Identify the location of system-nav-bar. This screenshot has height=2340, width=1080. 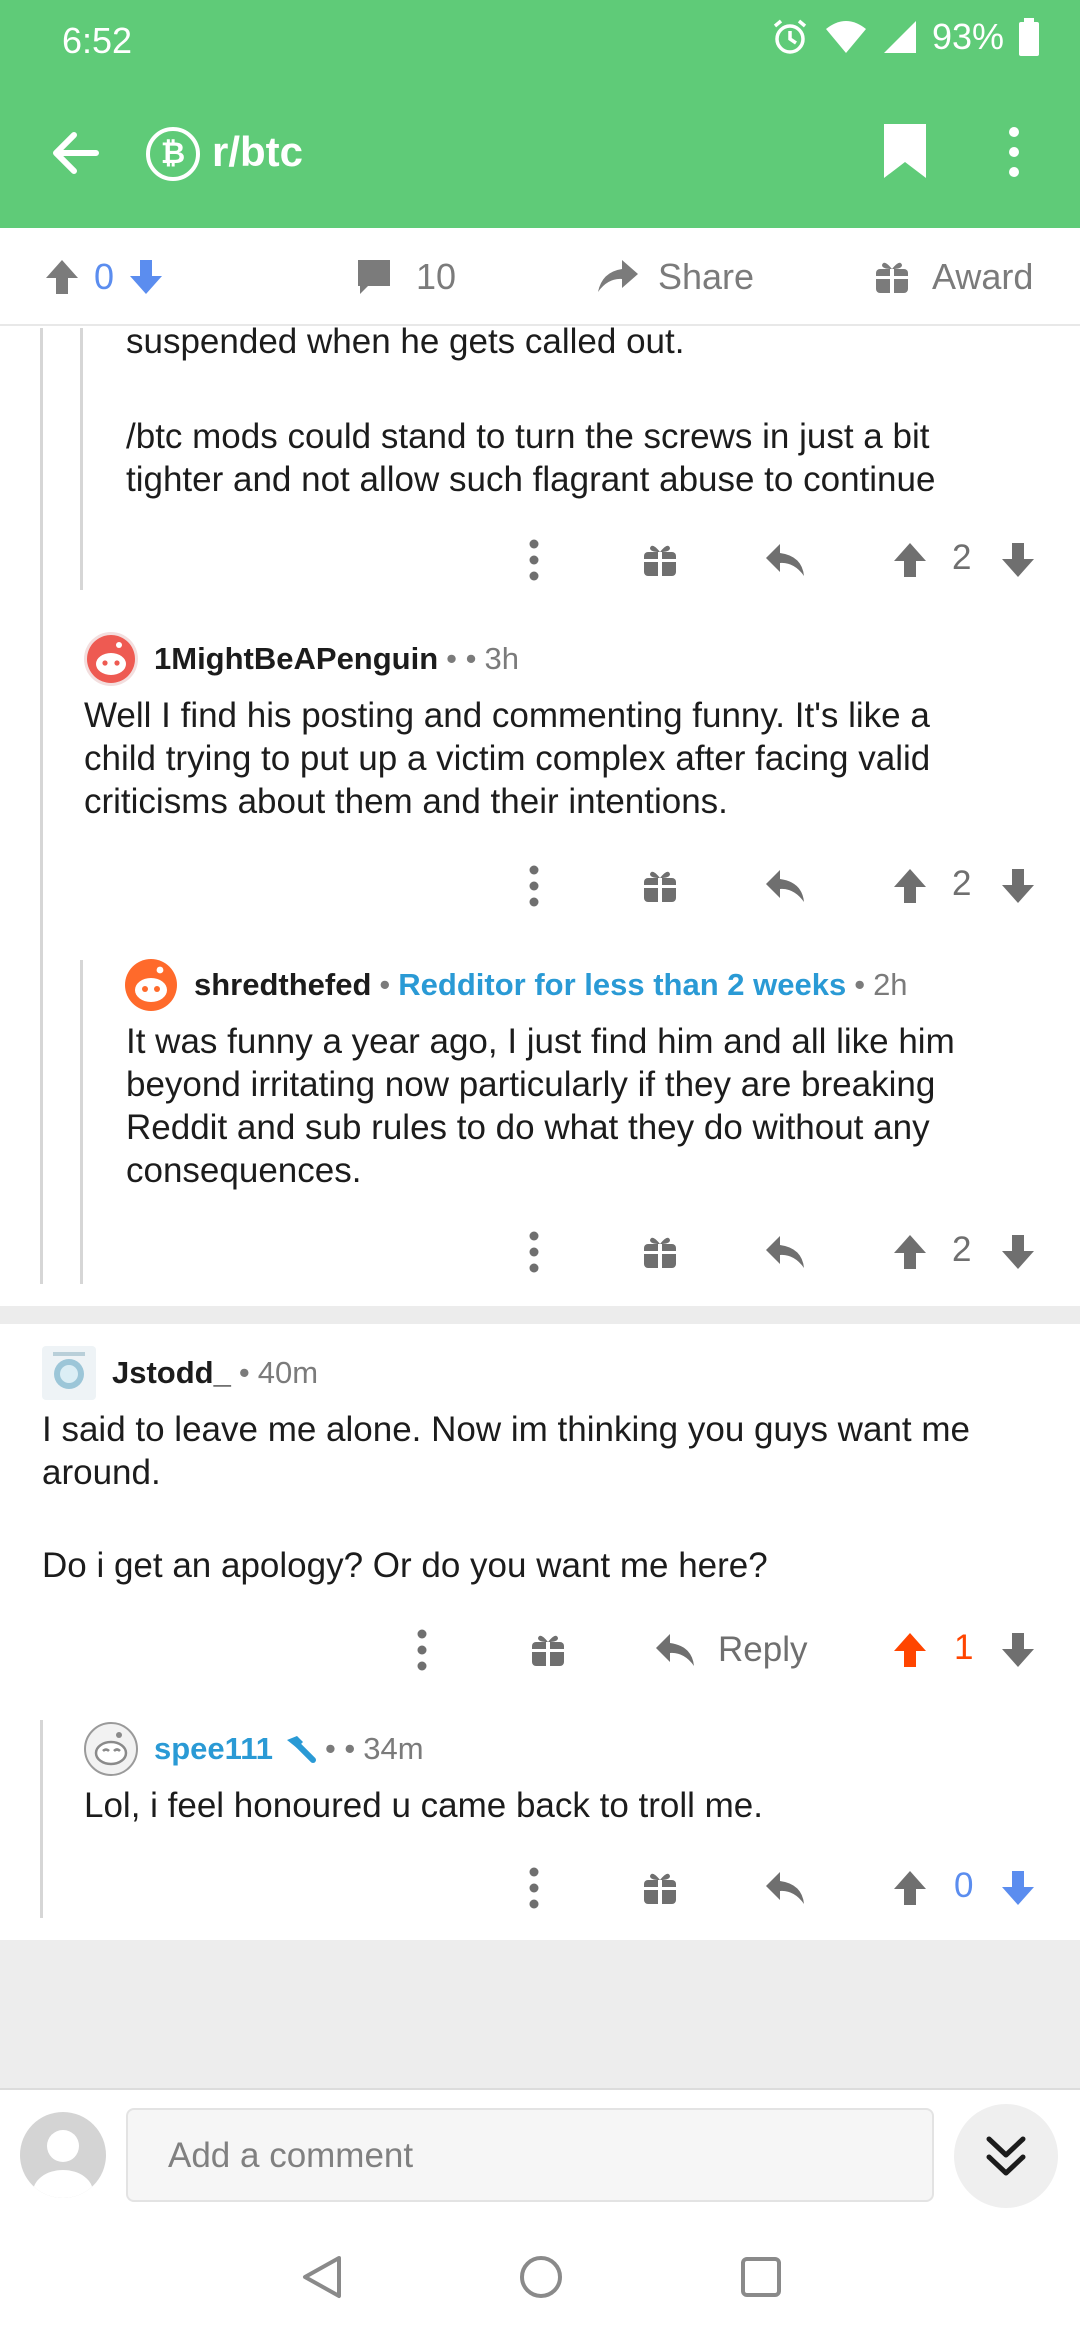
(540, 2277).